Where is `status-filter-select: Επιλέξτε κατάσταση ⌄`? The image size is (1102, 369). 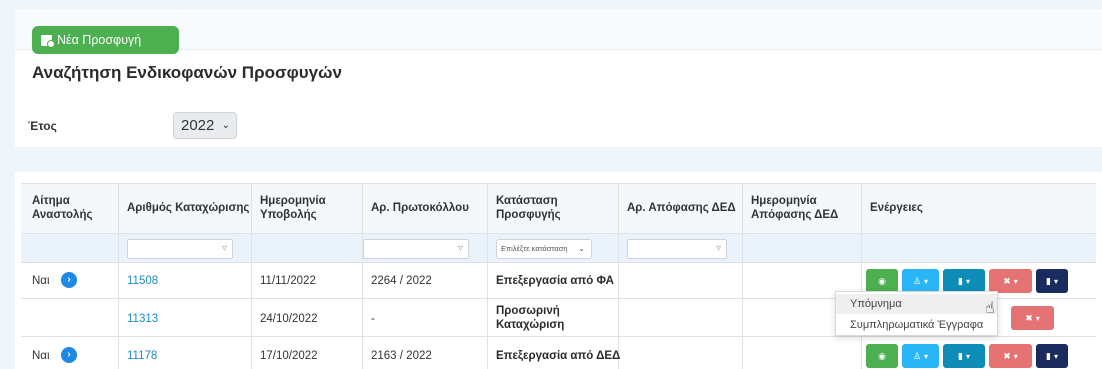 status-filter-select: Επιλέξτε κατάσταση ⌄ is located at coordinates (544, 249).